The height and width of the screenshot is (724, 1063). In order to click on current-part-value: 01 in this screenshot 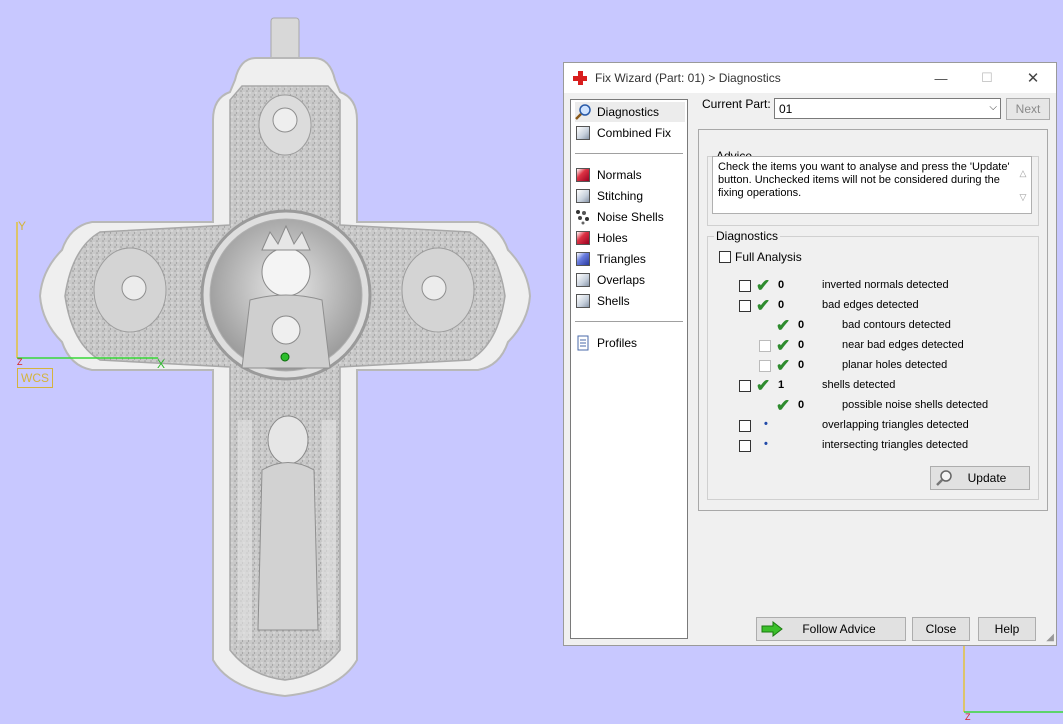, I will do `click(786, 108)`.